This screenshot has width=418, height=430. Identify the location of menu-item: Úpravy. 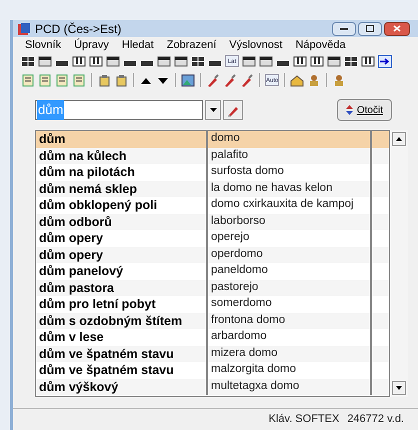
(91, 45).